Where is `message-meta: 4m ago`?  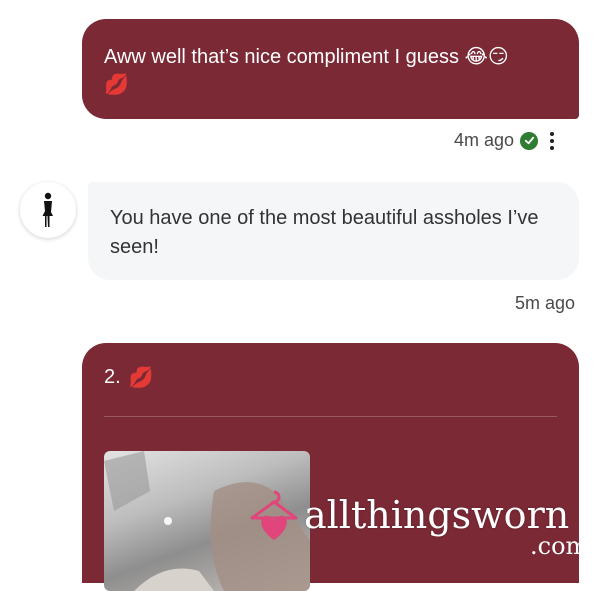 message-meta: 4m ago is located at coordinates (504, 140).